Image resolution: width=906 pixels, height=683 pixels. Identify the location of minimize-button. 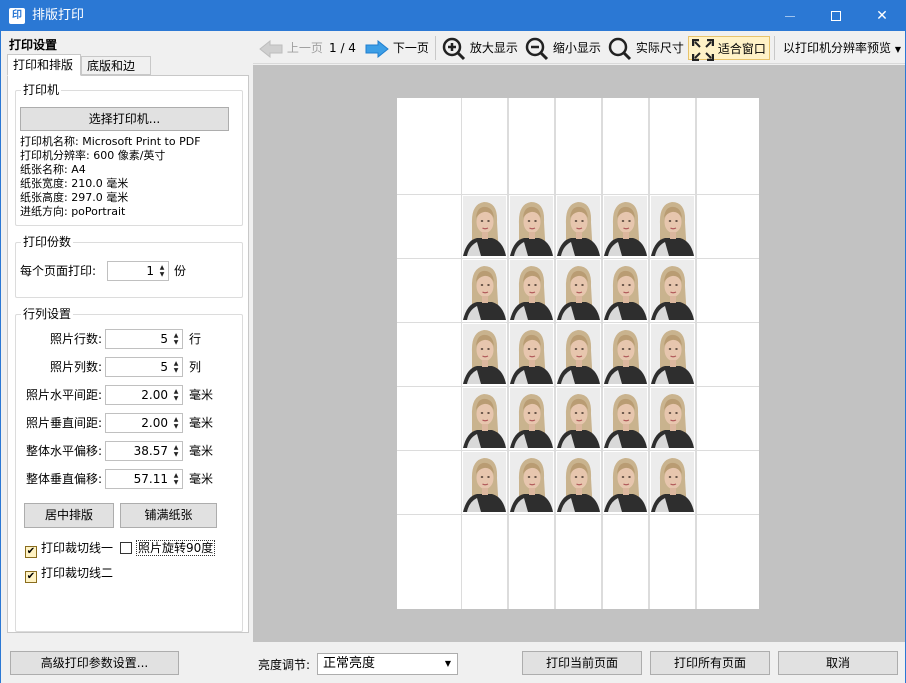
(790, 16).